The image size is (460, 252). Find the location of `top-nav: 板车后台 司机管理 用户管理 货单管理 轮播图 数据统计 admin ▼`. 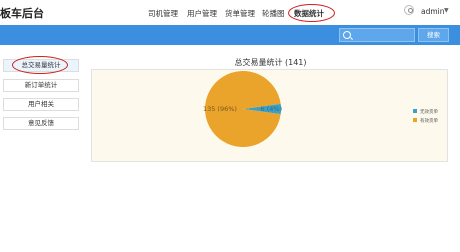

top-nav: 板车后台 司机管理 用户管理 货单管理 轮播图 数据统计 admin ▼ is located at coordinates (230, 13).